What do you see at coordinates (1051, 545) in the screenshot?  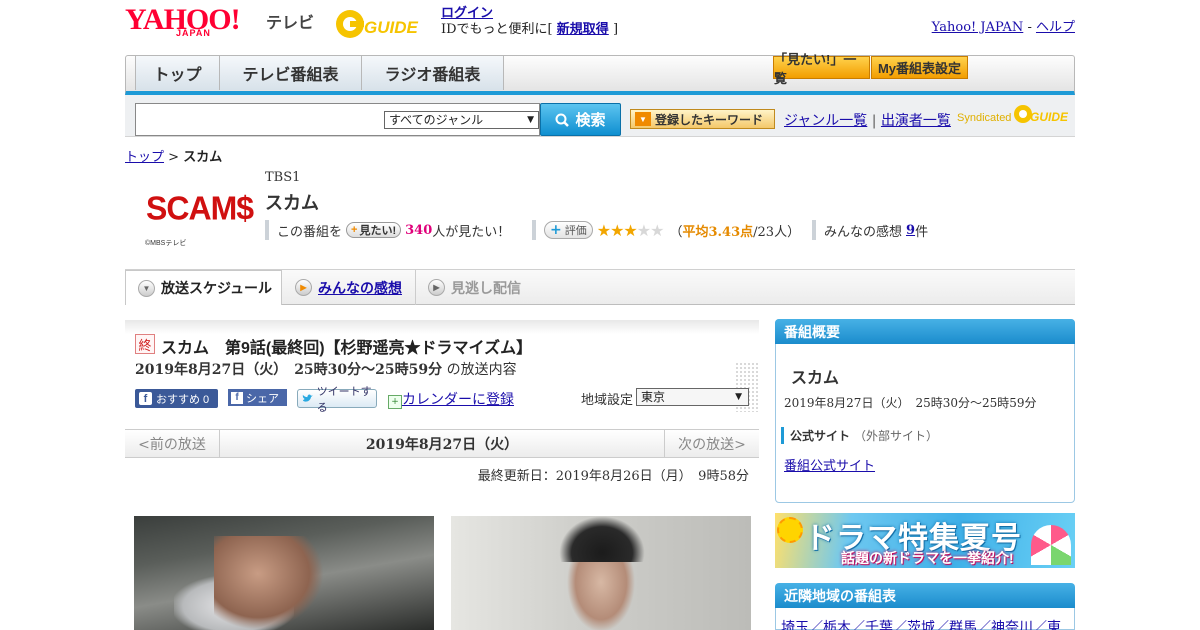 I see `parasol-icon` at bounding box center [1051, 545].